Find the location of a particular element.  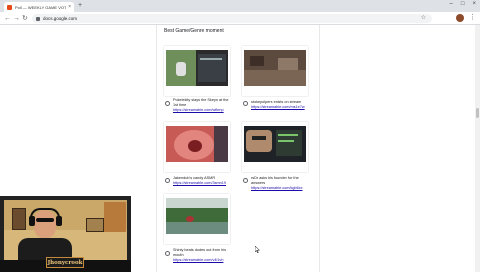

option-link-5: https://streamable.com/v4l1vh is located at coordinates (203, 260).